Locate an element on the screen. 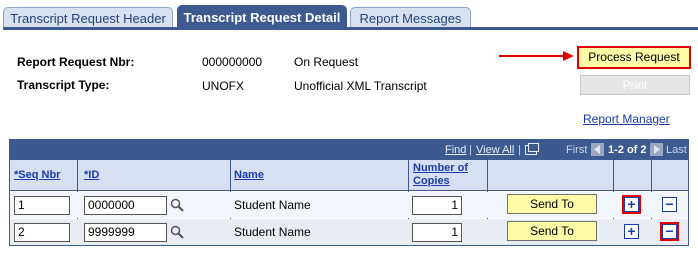  new-window-icon is located at coordinates (532, 149).